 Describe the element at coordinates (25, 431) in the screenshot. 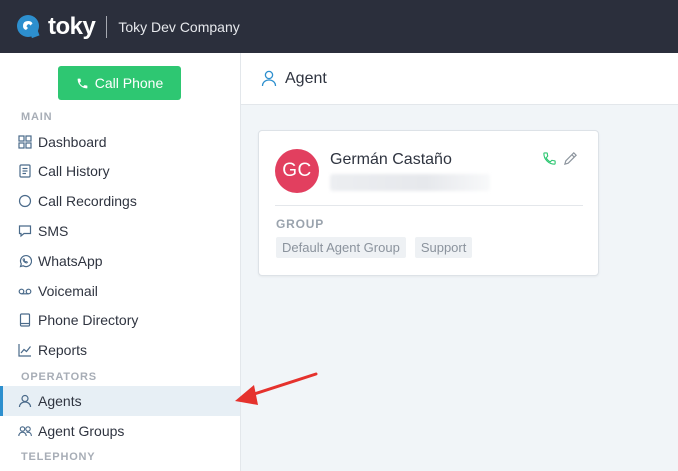

I see `agent-groups-icon` at that location.